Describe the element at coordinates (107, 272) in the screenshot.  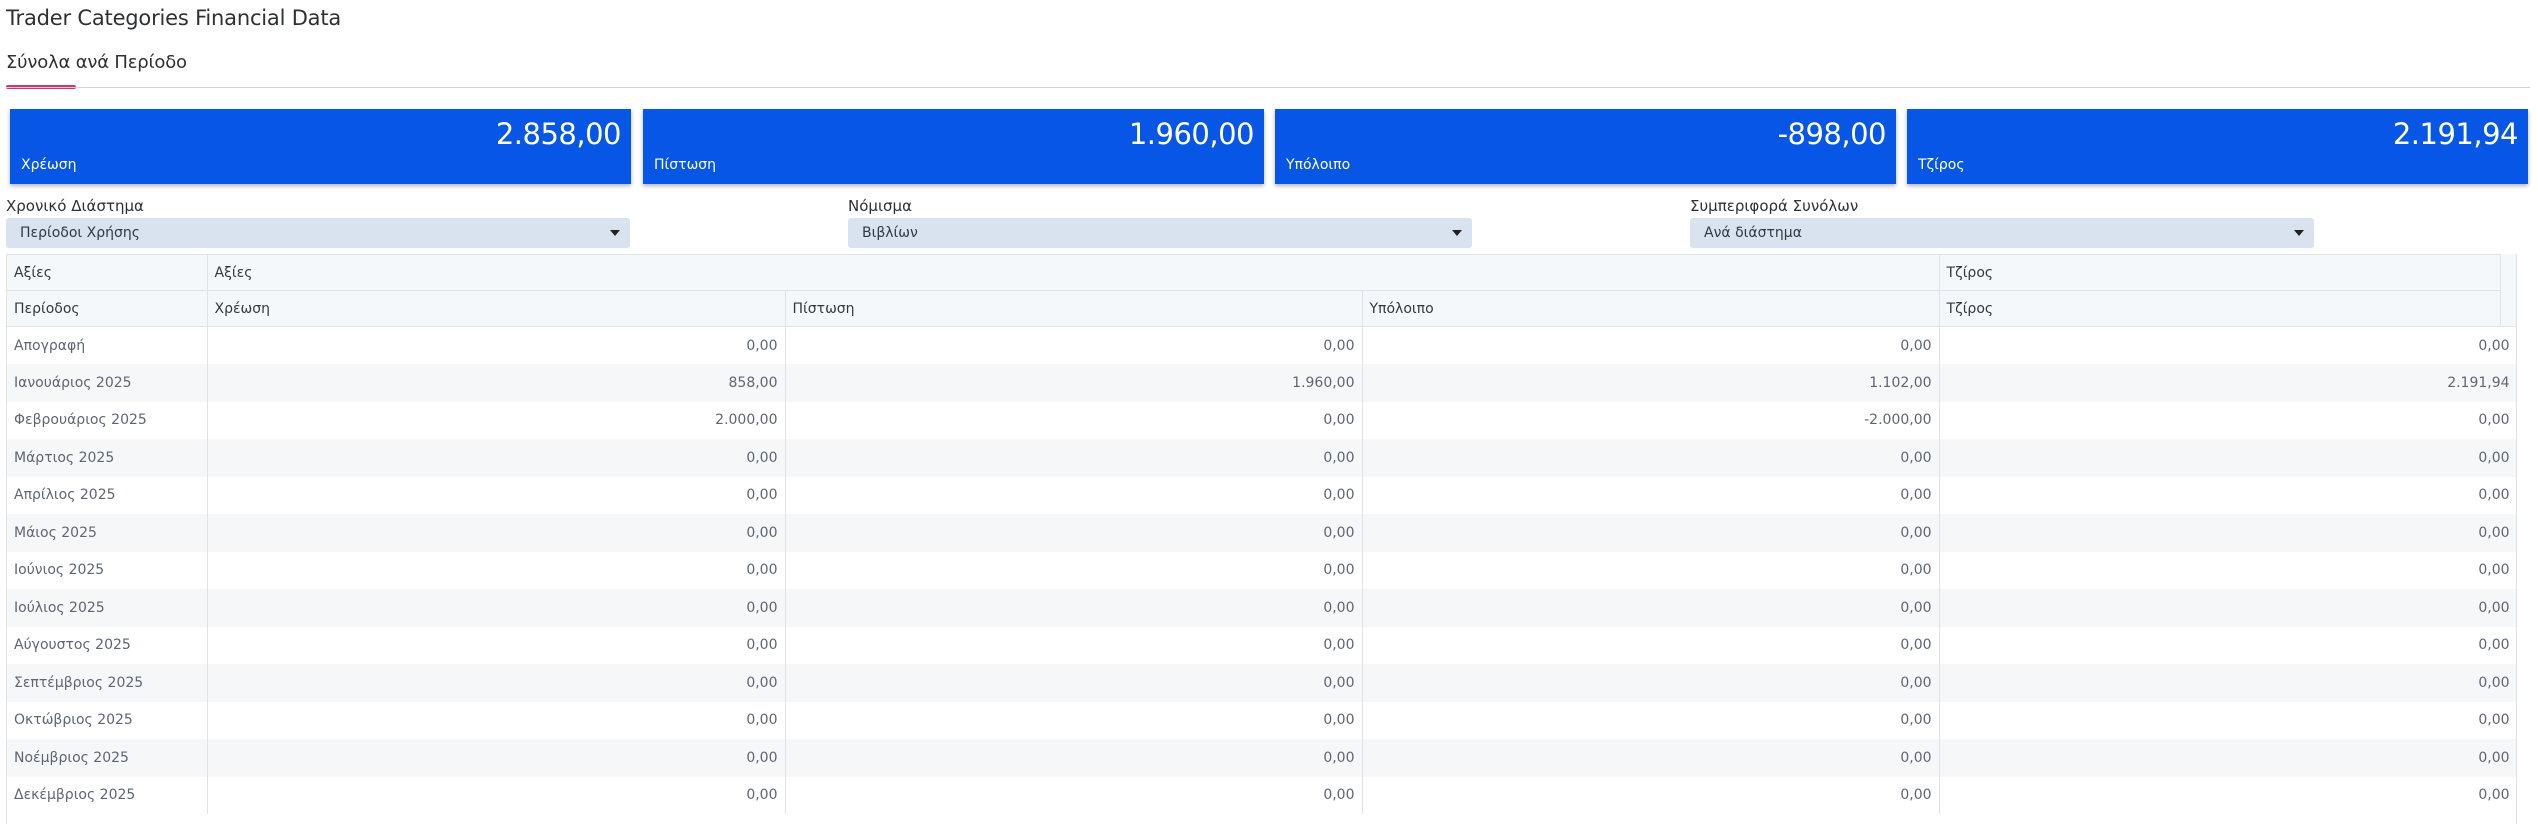
I see `group-header-values: Αξίες` at that location.